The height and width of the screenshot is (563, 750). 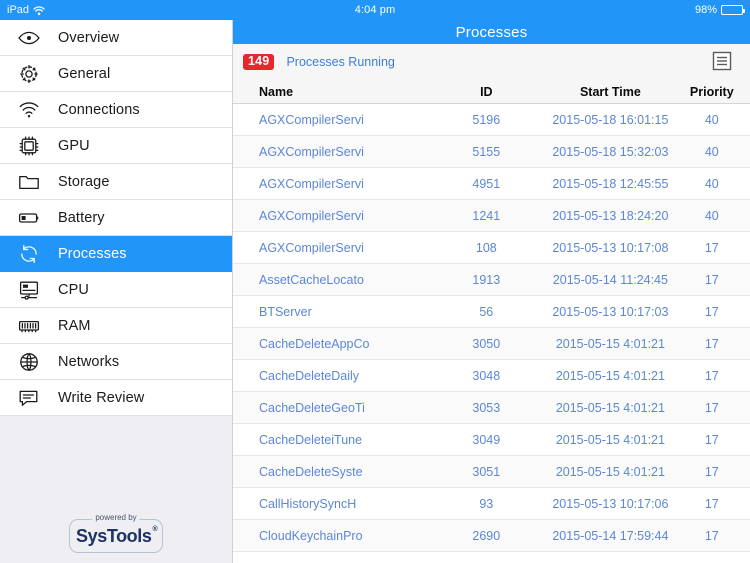 I want to click on logo-powered-by-label: powered by, so click(x=116, y=517).